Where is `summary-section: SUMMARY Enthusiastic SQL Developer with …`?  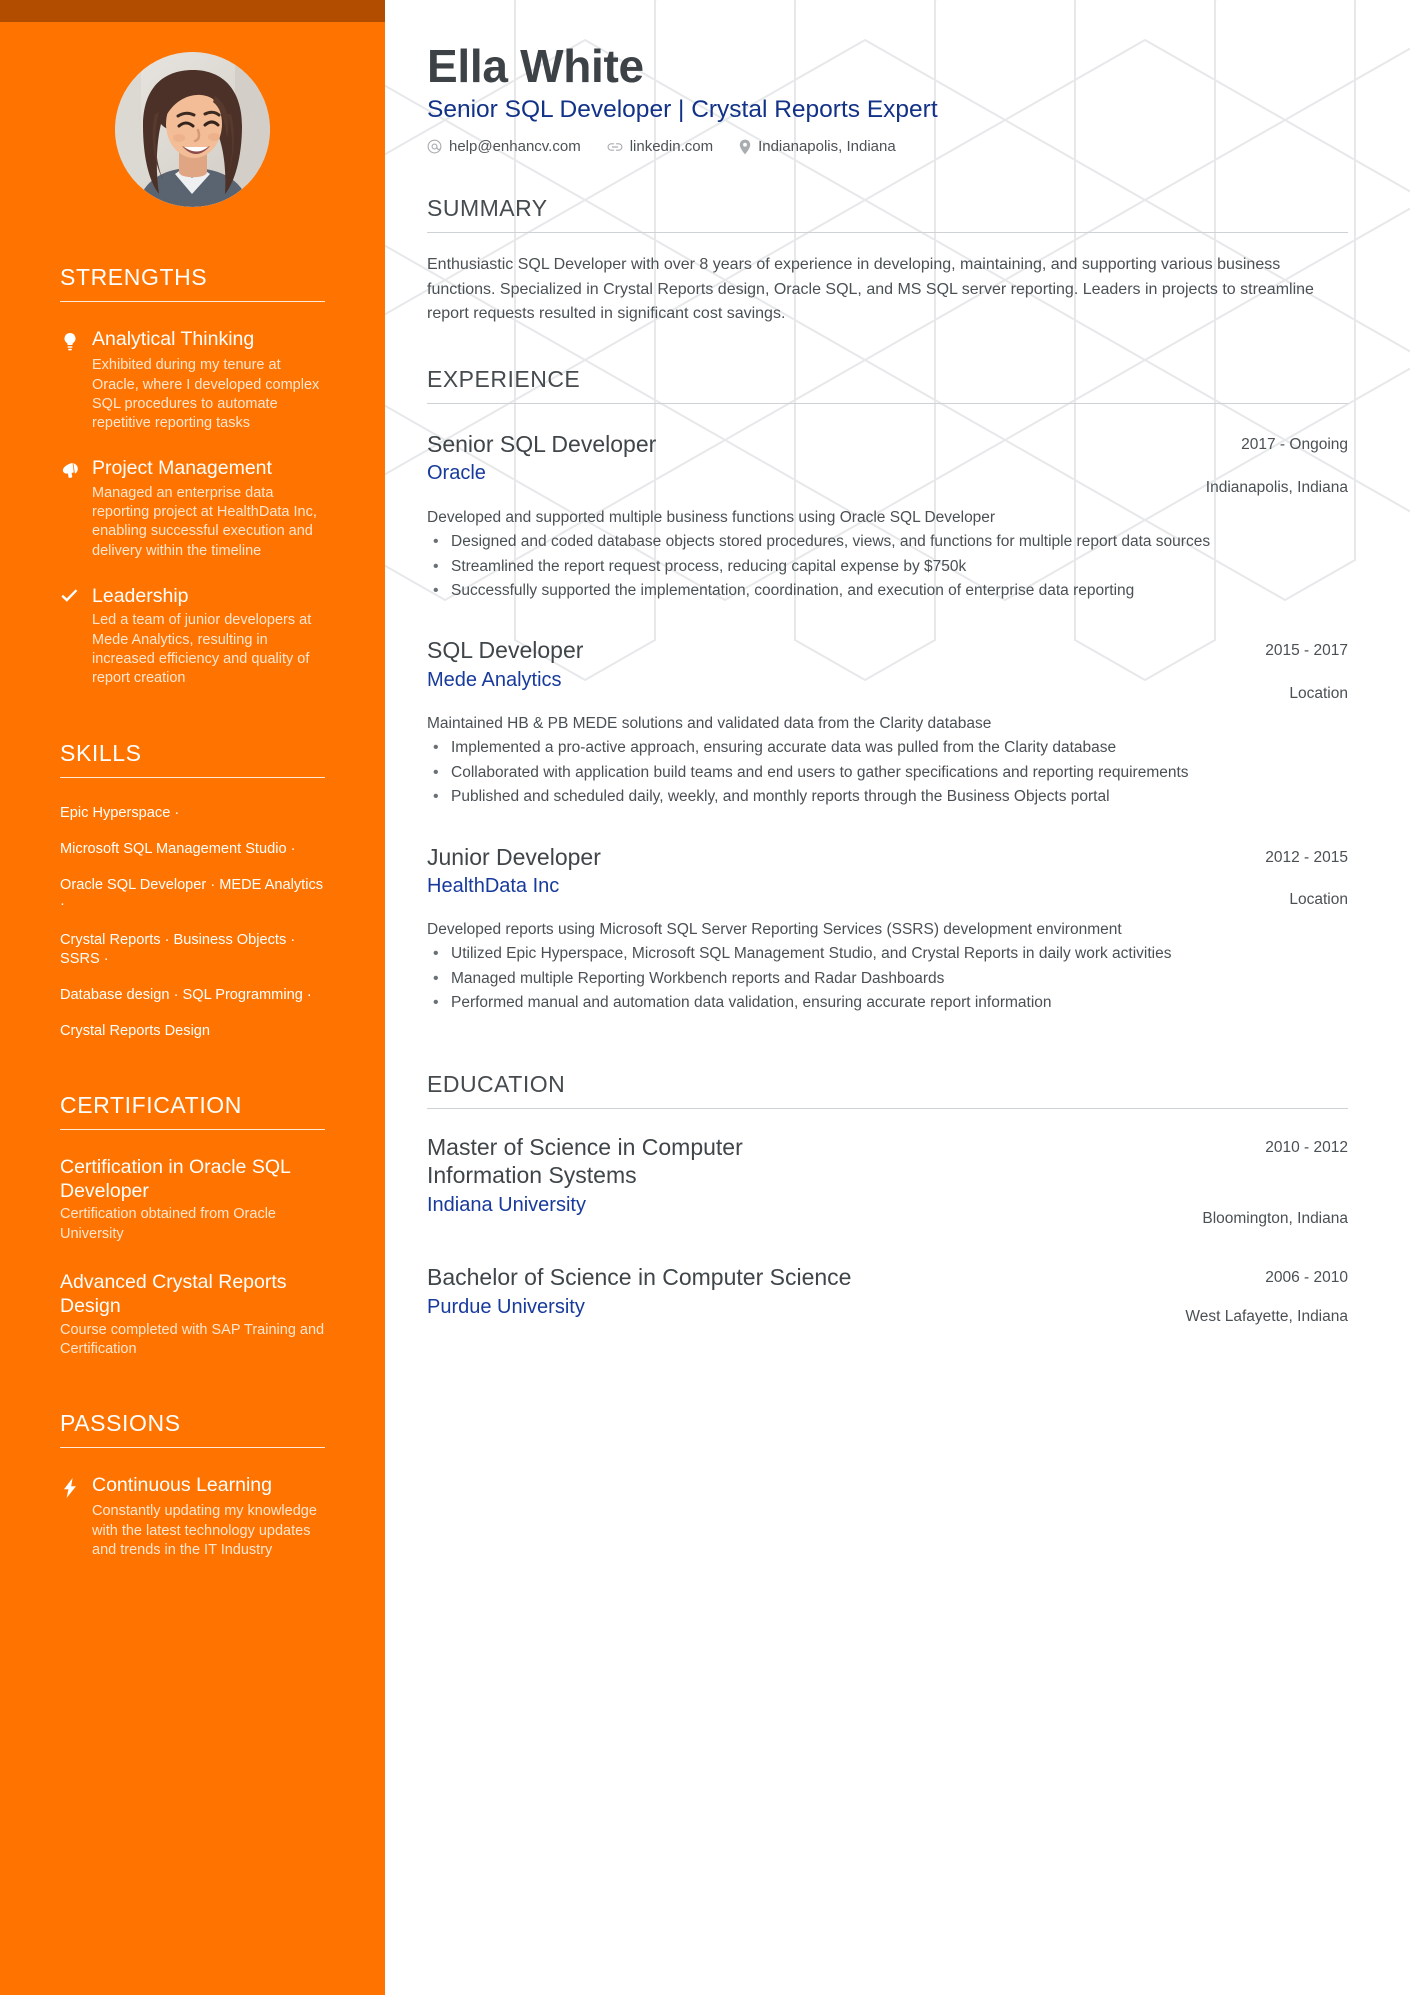
summary-section: SUMMARY Enthusiastic SQL Developer with … is located at coordinates (887, 260).